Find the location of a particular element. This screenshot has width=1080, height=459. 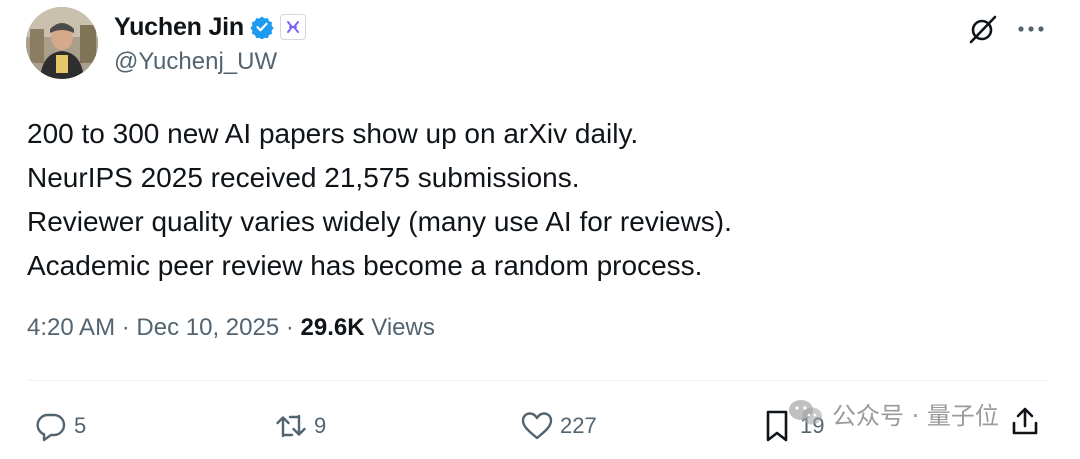

grok-icon is located at coordinates (983, 29).